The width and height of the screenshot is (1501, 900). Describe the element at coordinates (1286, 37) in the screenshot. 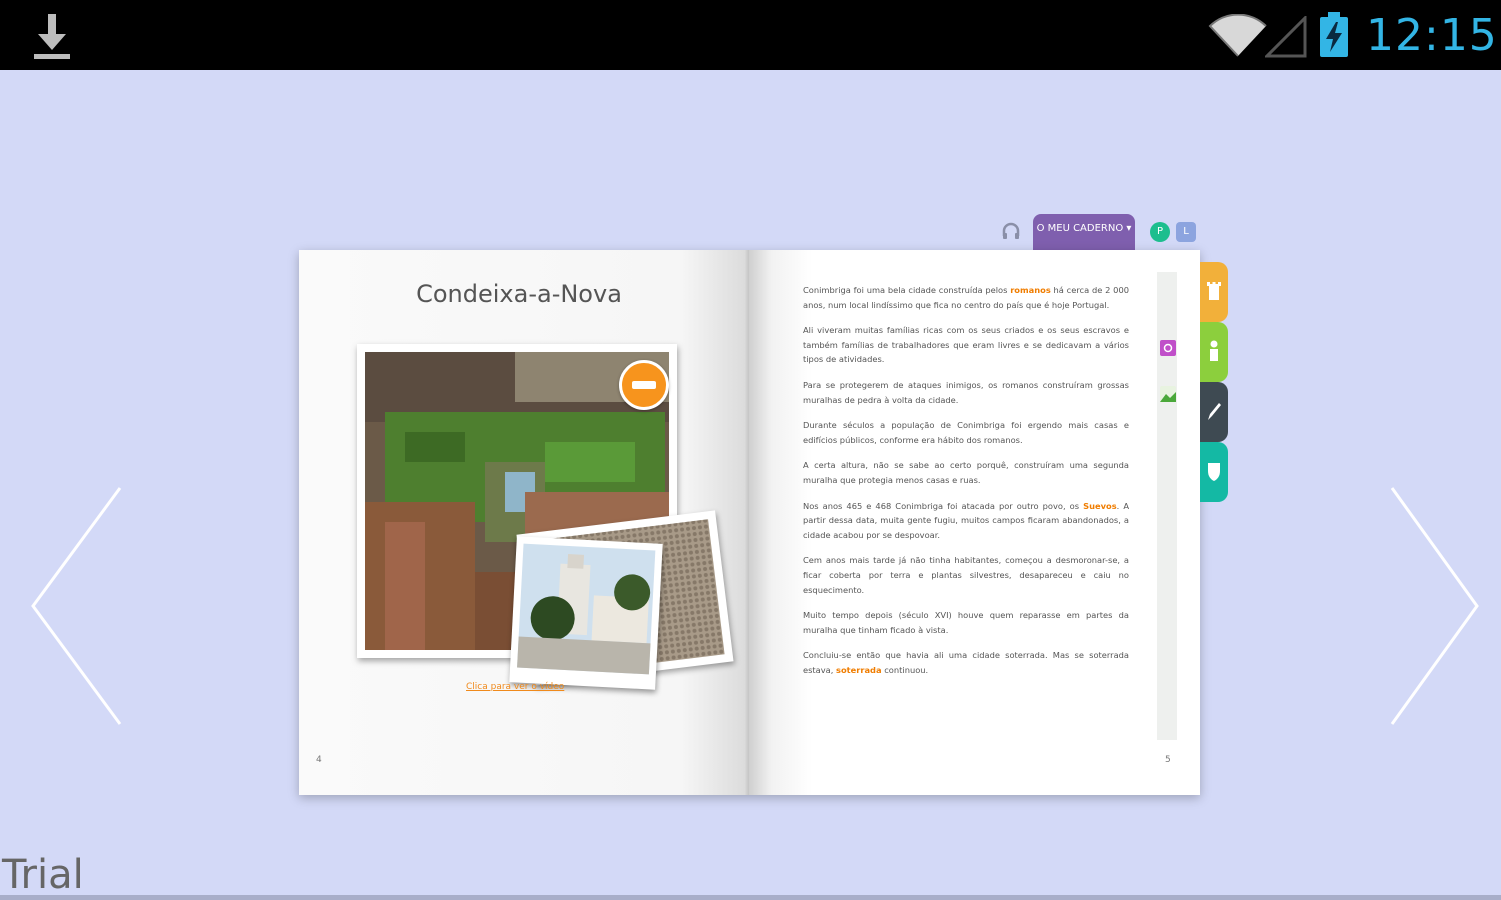

I see `signal-icon` at that location.